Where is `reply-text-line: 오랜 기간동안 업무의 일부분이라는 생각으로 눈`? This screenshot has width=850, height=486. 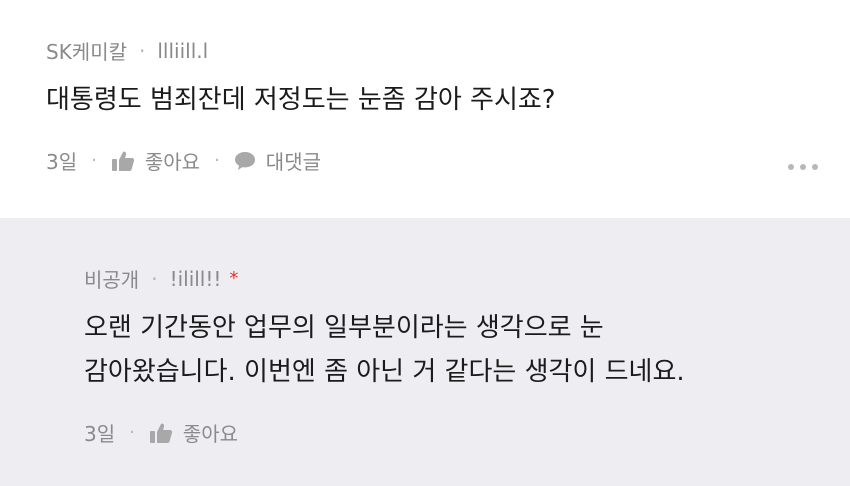
reply-text-line: 오랜 기간동안 업무의 일부분이라는 생각으로 눈 is located at coordinates (344, 328).